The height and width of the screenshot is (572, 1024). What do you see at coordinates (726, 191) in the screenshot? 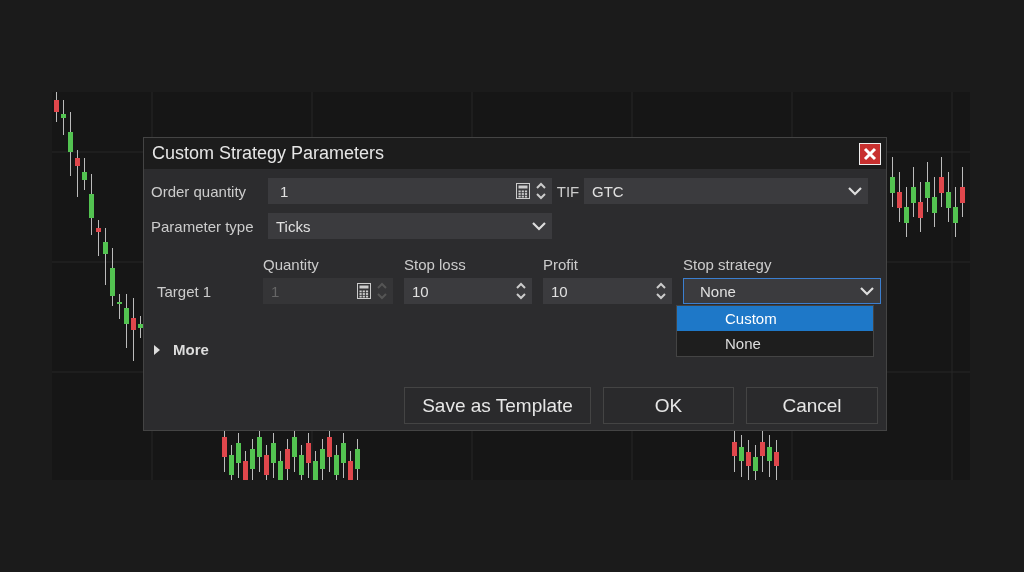
I see `tif-select: GTC` at bounding box center [726, 191].